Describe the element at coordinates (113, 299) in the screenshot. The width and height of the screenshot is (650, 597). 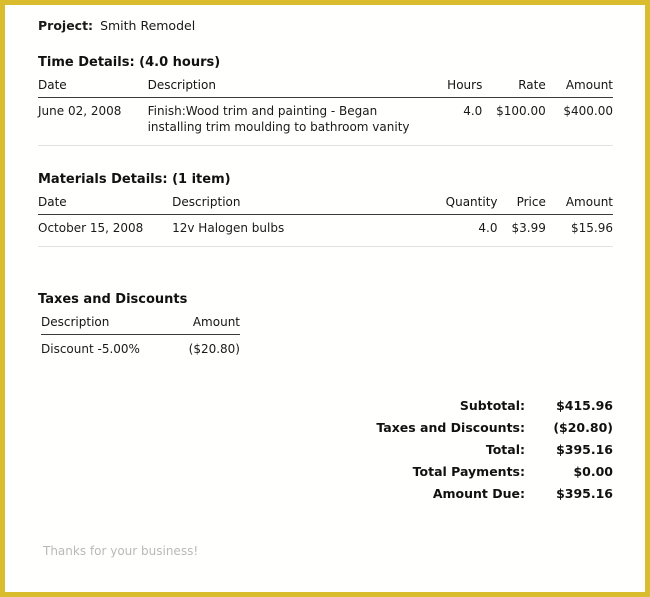
I see `taxes-and-discounts-title: Taxes and Discounts` at that location.